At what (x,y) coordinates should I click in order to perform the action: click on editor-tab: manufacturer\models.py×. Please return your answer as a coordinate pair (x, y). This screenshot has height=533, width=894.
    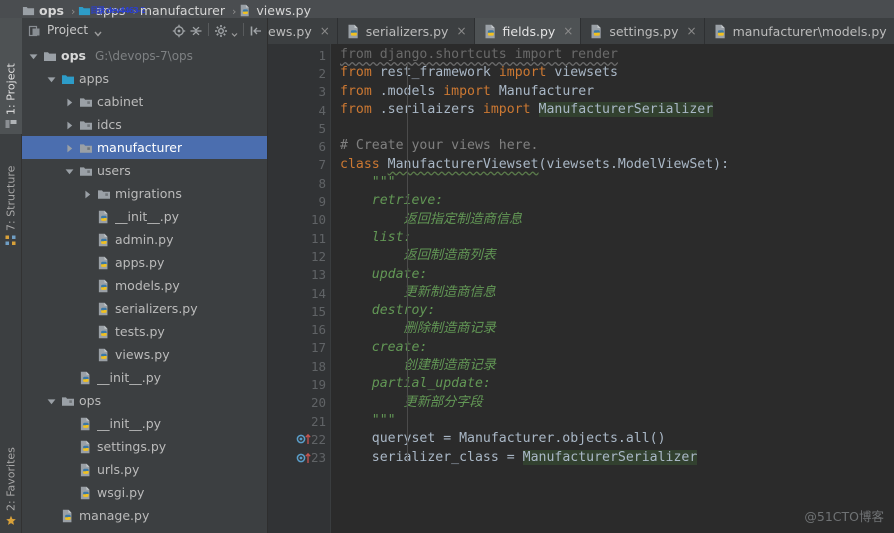
    Looking at the image, I should click on (799, 31).